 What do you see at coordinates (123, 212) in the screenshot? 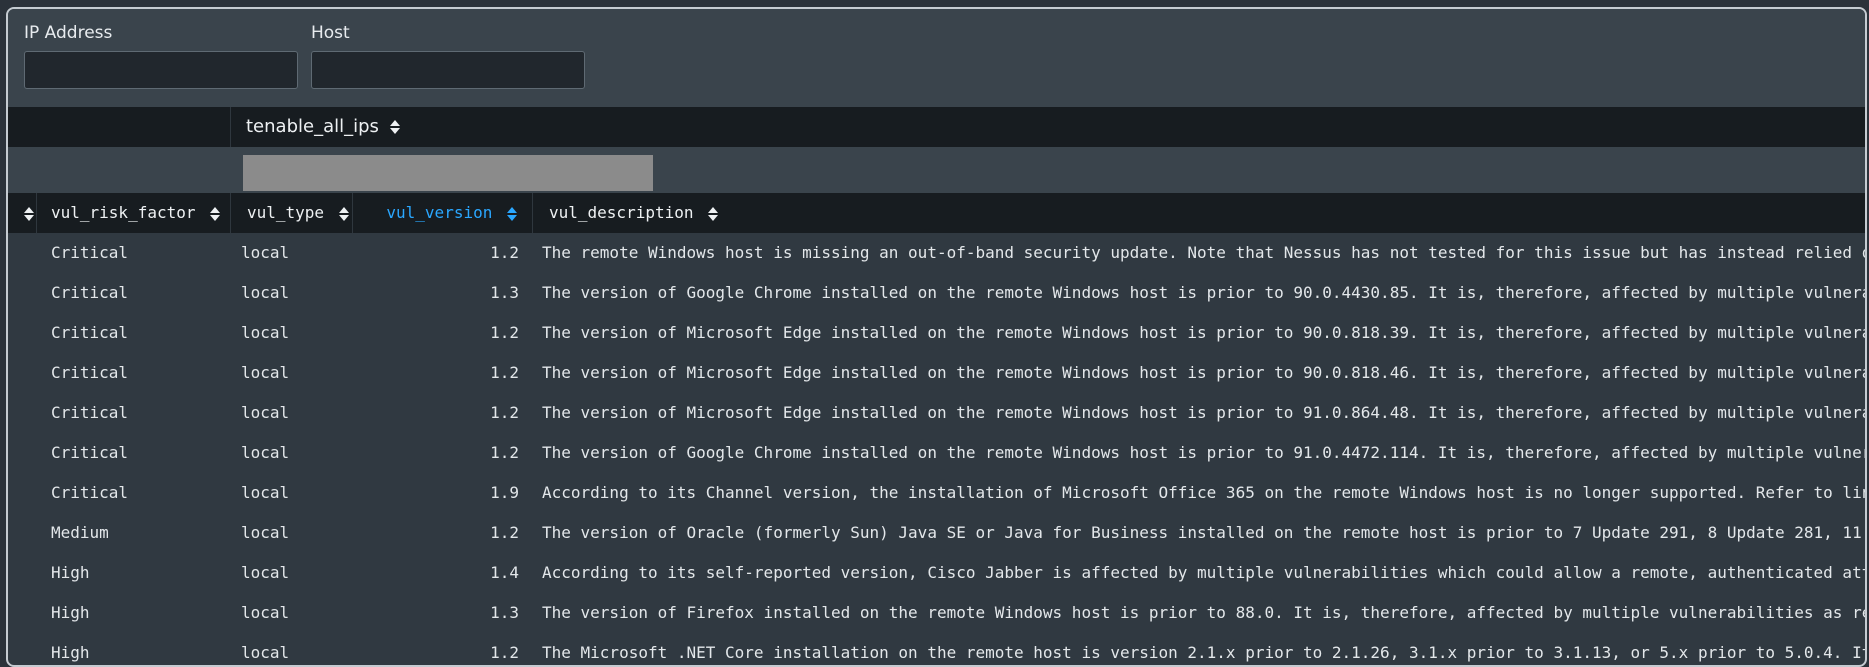
I see `column-header-label: vul_risk_factor` at bounding box center [123, 212].